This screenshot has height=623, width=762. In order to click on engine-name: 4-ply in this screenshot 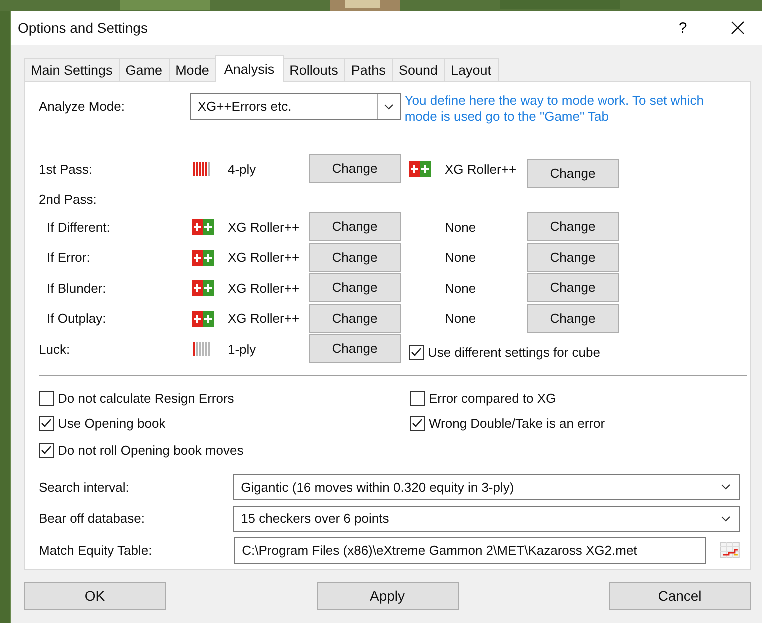, I will do `click(243, 169)`.